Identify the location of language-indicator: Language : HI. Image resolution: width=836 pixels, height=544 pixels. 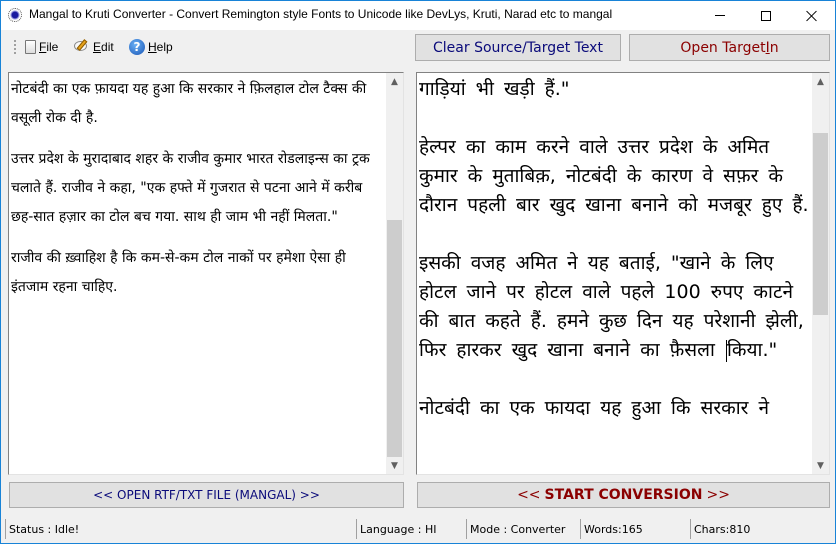
(396, 529).